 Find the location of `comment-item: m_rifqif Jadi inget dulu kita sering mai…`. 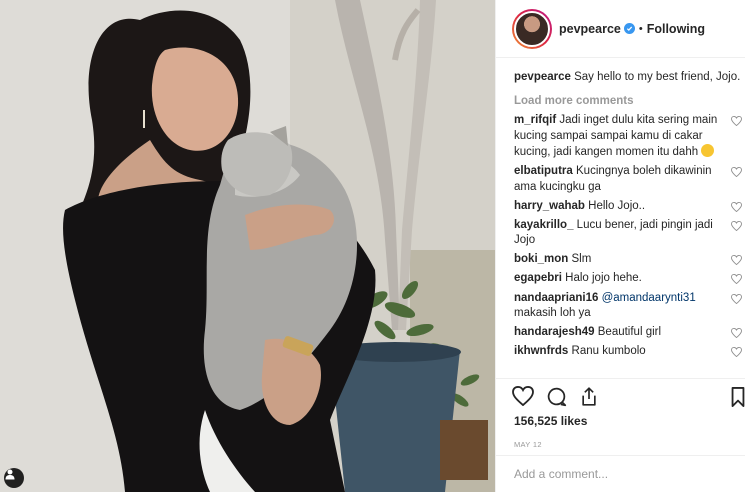

comment-item: m_rifqif Jadi inget dulu kita sering mai… is located at coordinates (628, 137).